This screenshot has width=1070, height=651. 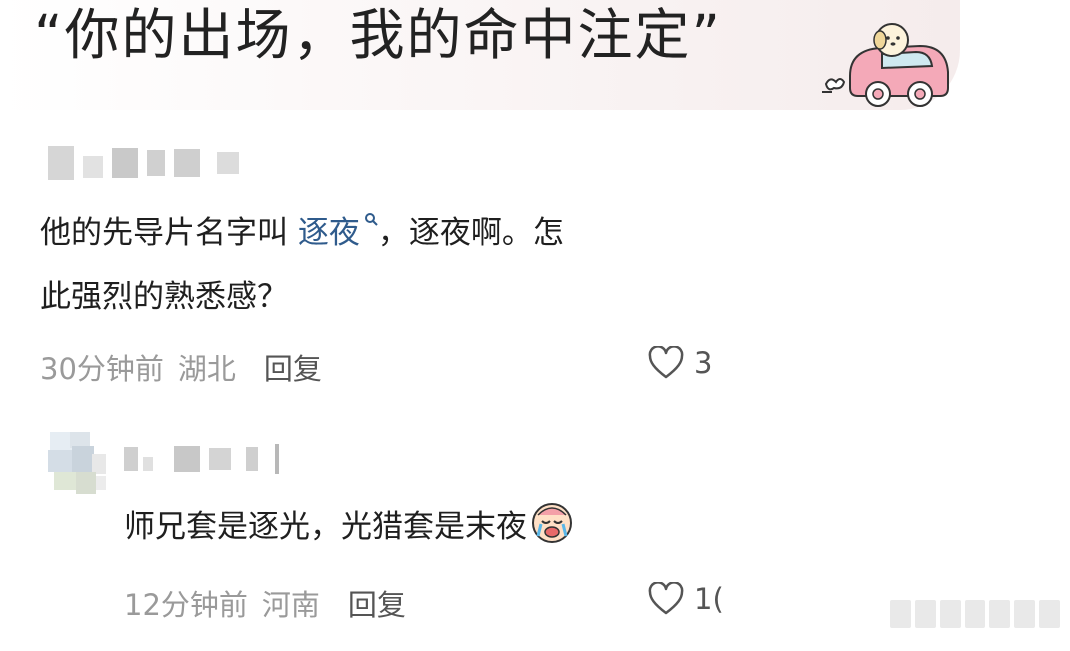 What do you see at coordinates (975, 614) in the screenshot?
I see `watermark` at bounding box center [975, 614].